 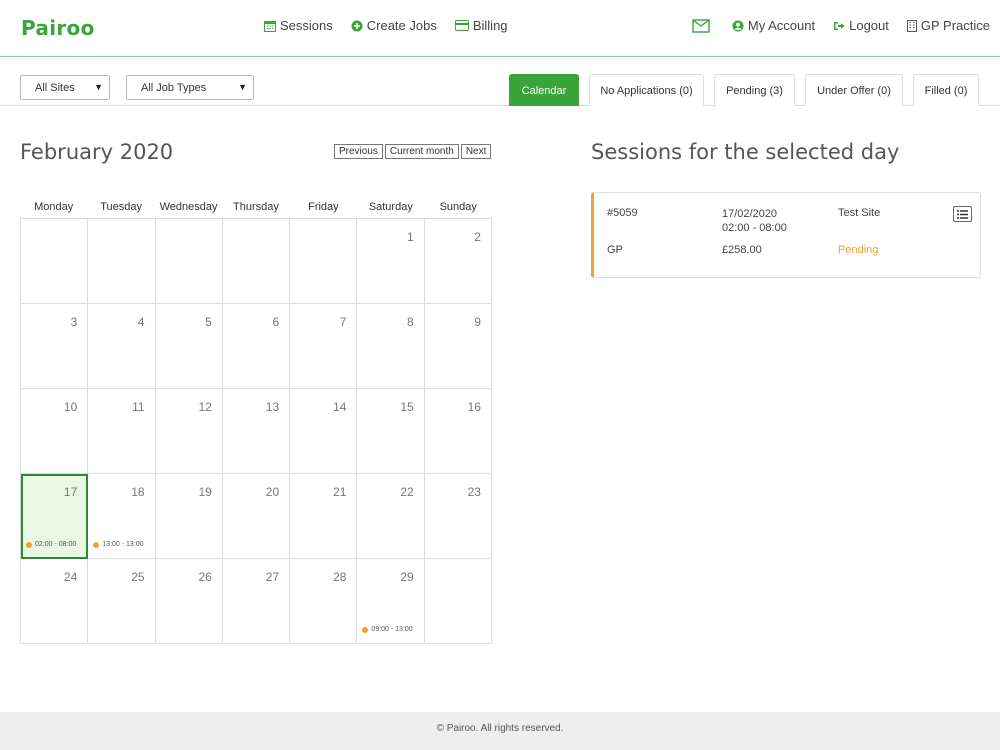 I want to click on nav-billing: Billing, so click(x=481, y=25).